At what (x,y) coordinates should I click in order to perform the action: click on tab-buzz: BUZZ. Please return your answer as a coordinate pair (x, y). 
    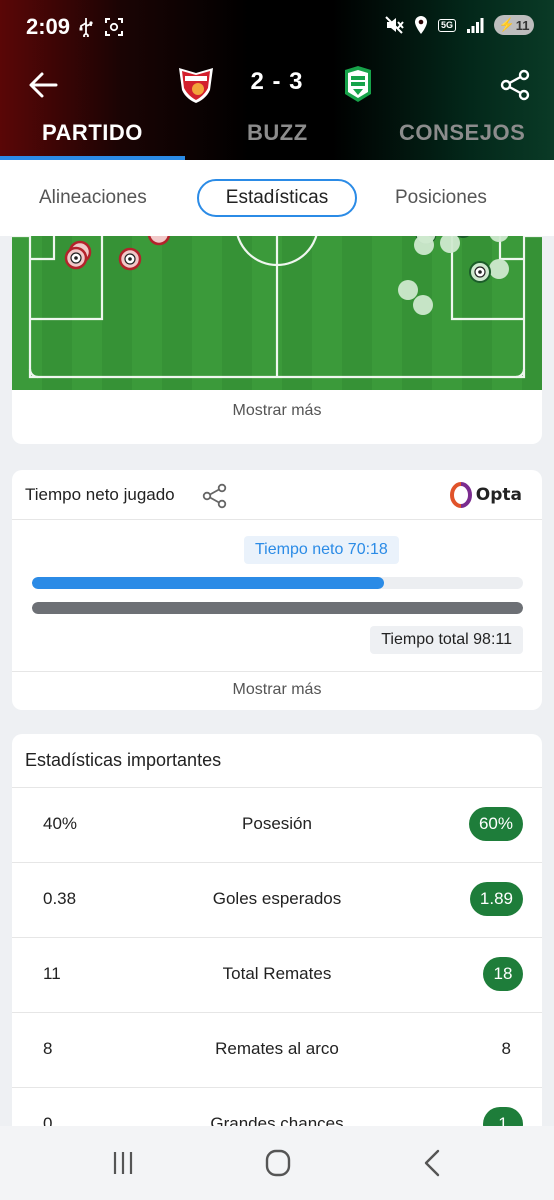
    Looking at the image, I should click on (277, 133).